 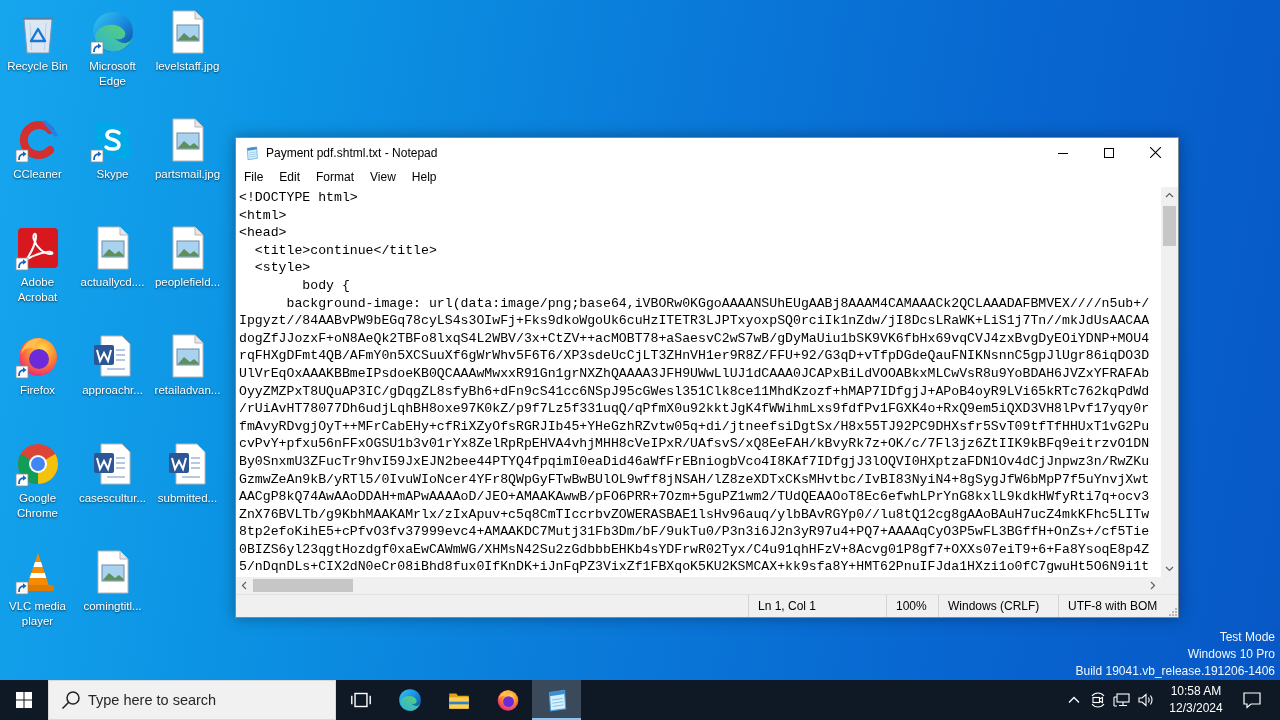 What do you see at coordinates (254, 177) in the screenshot?
I see `menu-item: File` at bounding box center [254, 177].